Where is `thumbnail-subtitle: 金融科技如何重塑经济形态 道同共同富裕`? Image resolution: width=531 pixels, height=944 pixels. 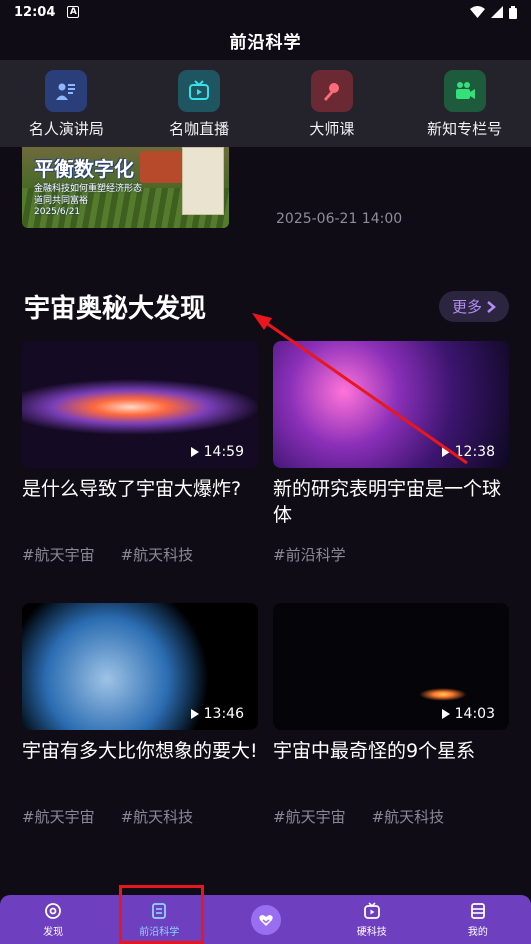 thumbnail-subtitle: 金融科技如何重塑经济形态 道同共同富裕 is located at coordinates (88, 195).